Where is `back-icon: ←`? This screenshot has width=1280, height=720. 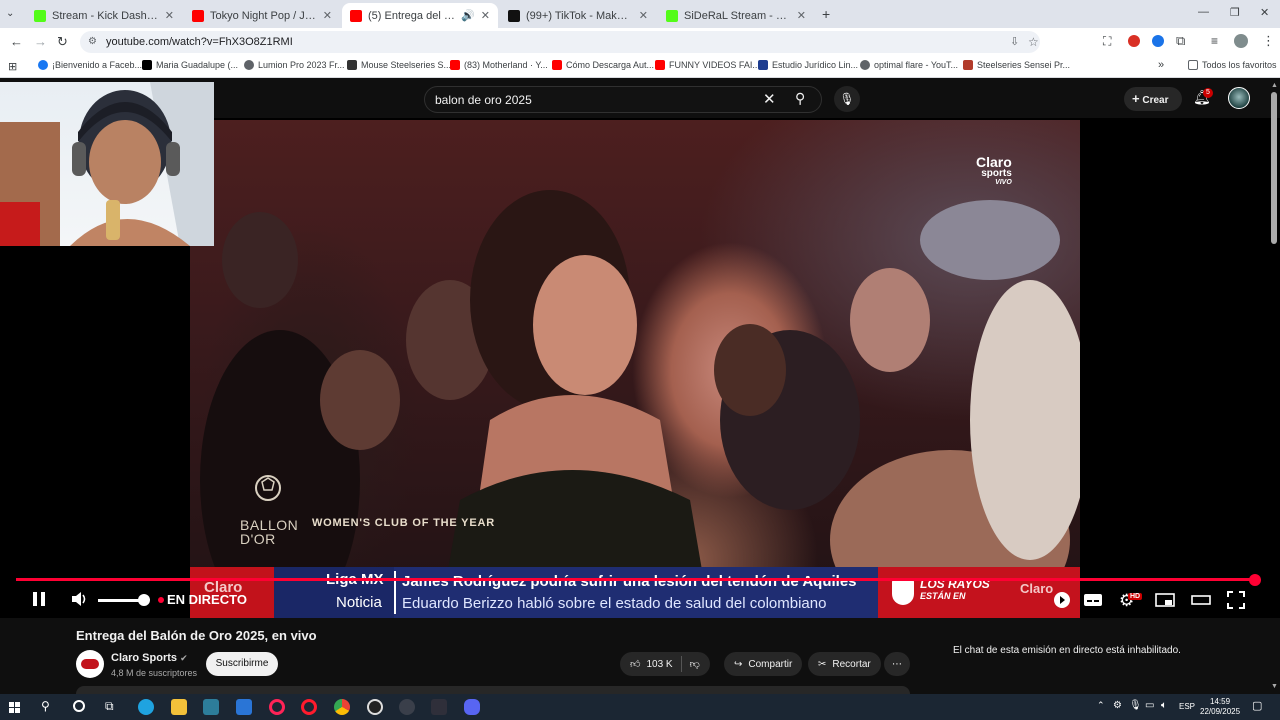
back-icon: ← is located at coordinates (16, 41).